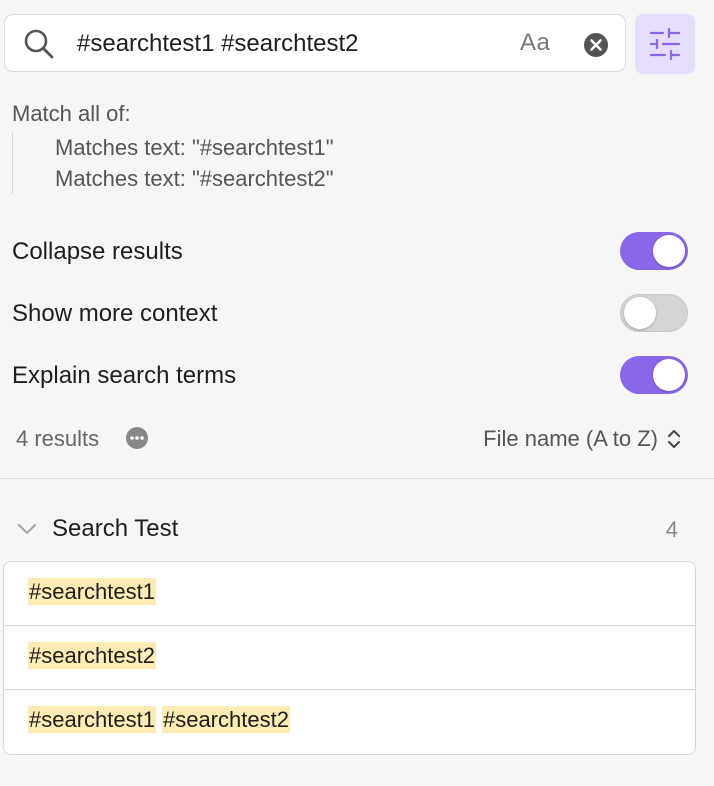  What do you see at coordinates (115, 529) in the screenshot?
I see `result-file-title: Search Test` at bounding box center [115, 529].